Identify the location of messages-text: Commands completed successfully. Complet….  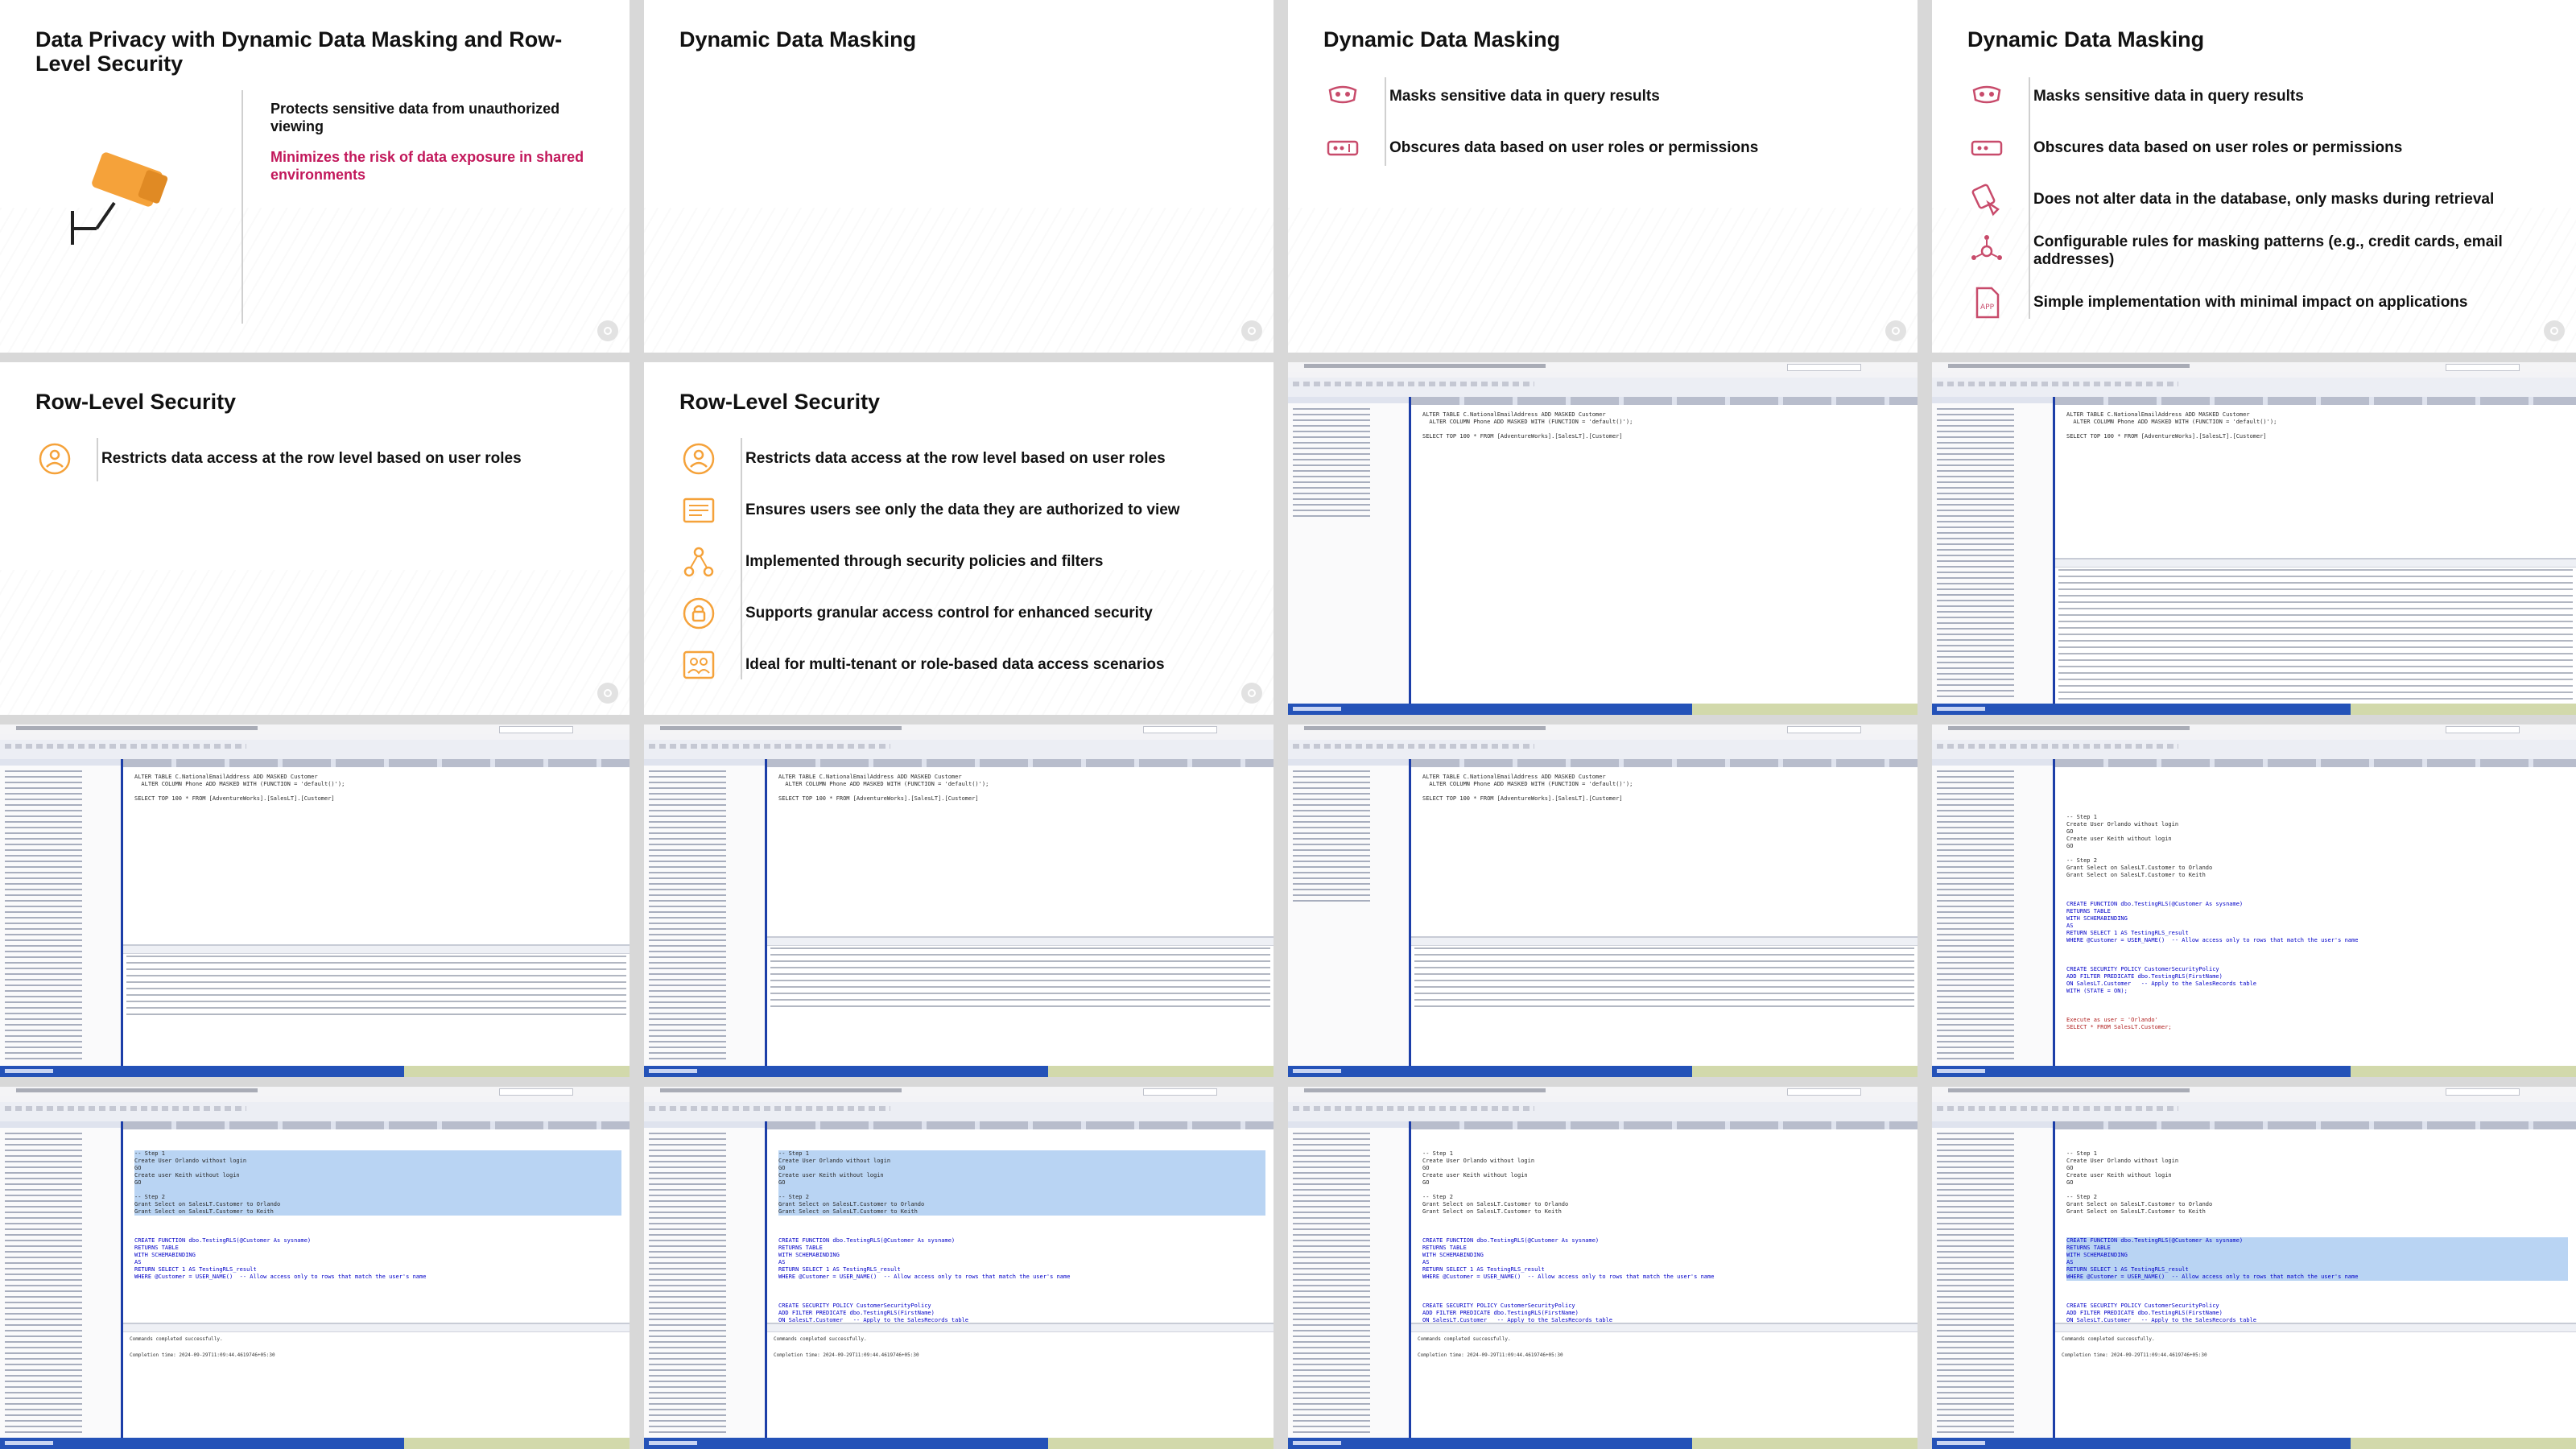
(2134, 1347).